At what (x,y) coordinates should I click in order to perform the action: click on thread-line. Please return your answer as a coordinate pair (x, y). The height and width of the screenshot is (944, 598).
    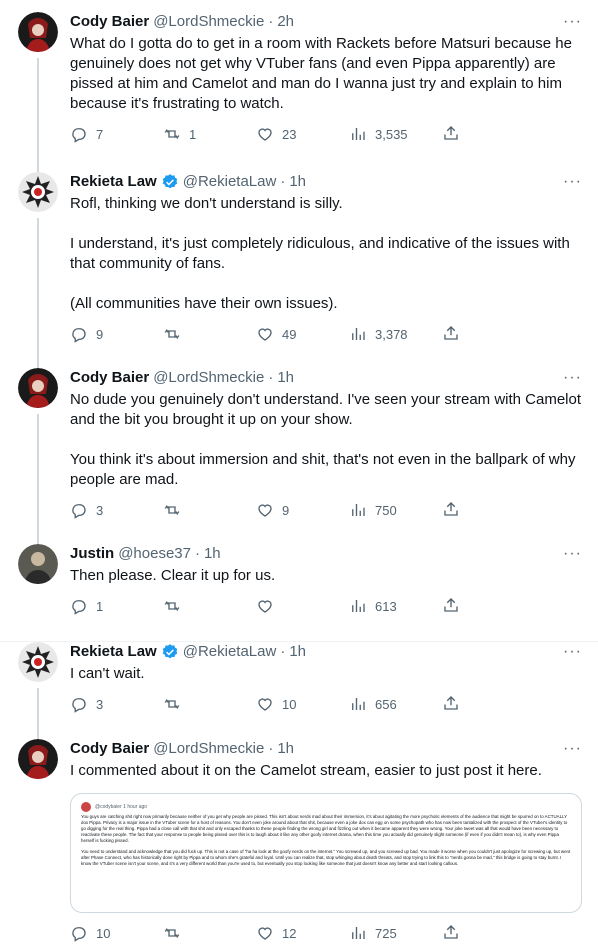
    Looking at the image, I should click on (38, 483).